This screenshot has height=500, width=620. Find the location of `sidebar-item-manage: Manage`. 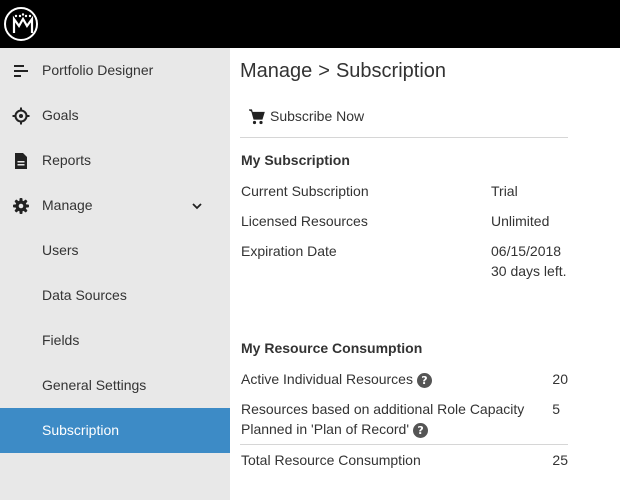

sidebar-item-manage: Manage is located at coordinates (115, 205).